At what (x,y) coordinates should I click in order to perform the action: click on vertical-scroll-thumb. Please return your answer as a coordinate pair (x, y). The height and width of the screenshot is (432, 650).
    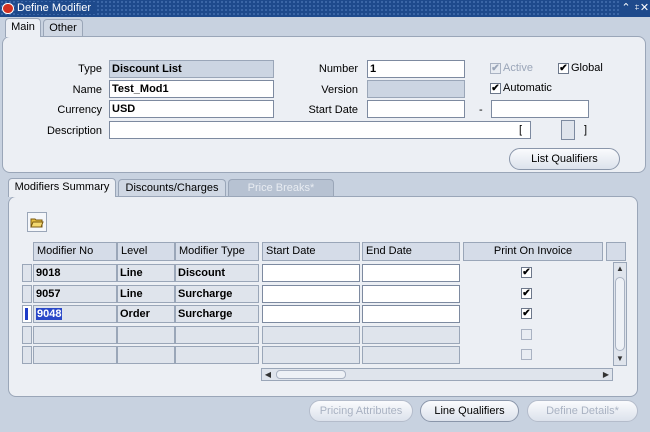
    Looking at the image, I should click on (620, 314).